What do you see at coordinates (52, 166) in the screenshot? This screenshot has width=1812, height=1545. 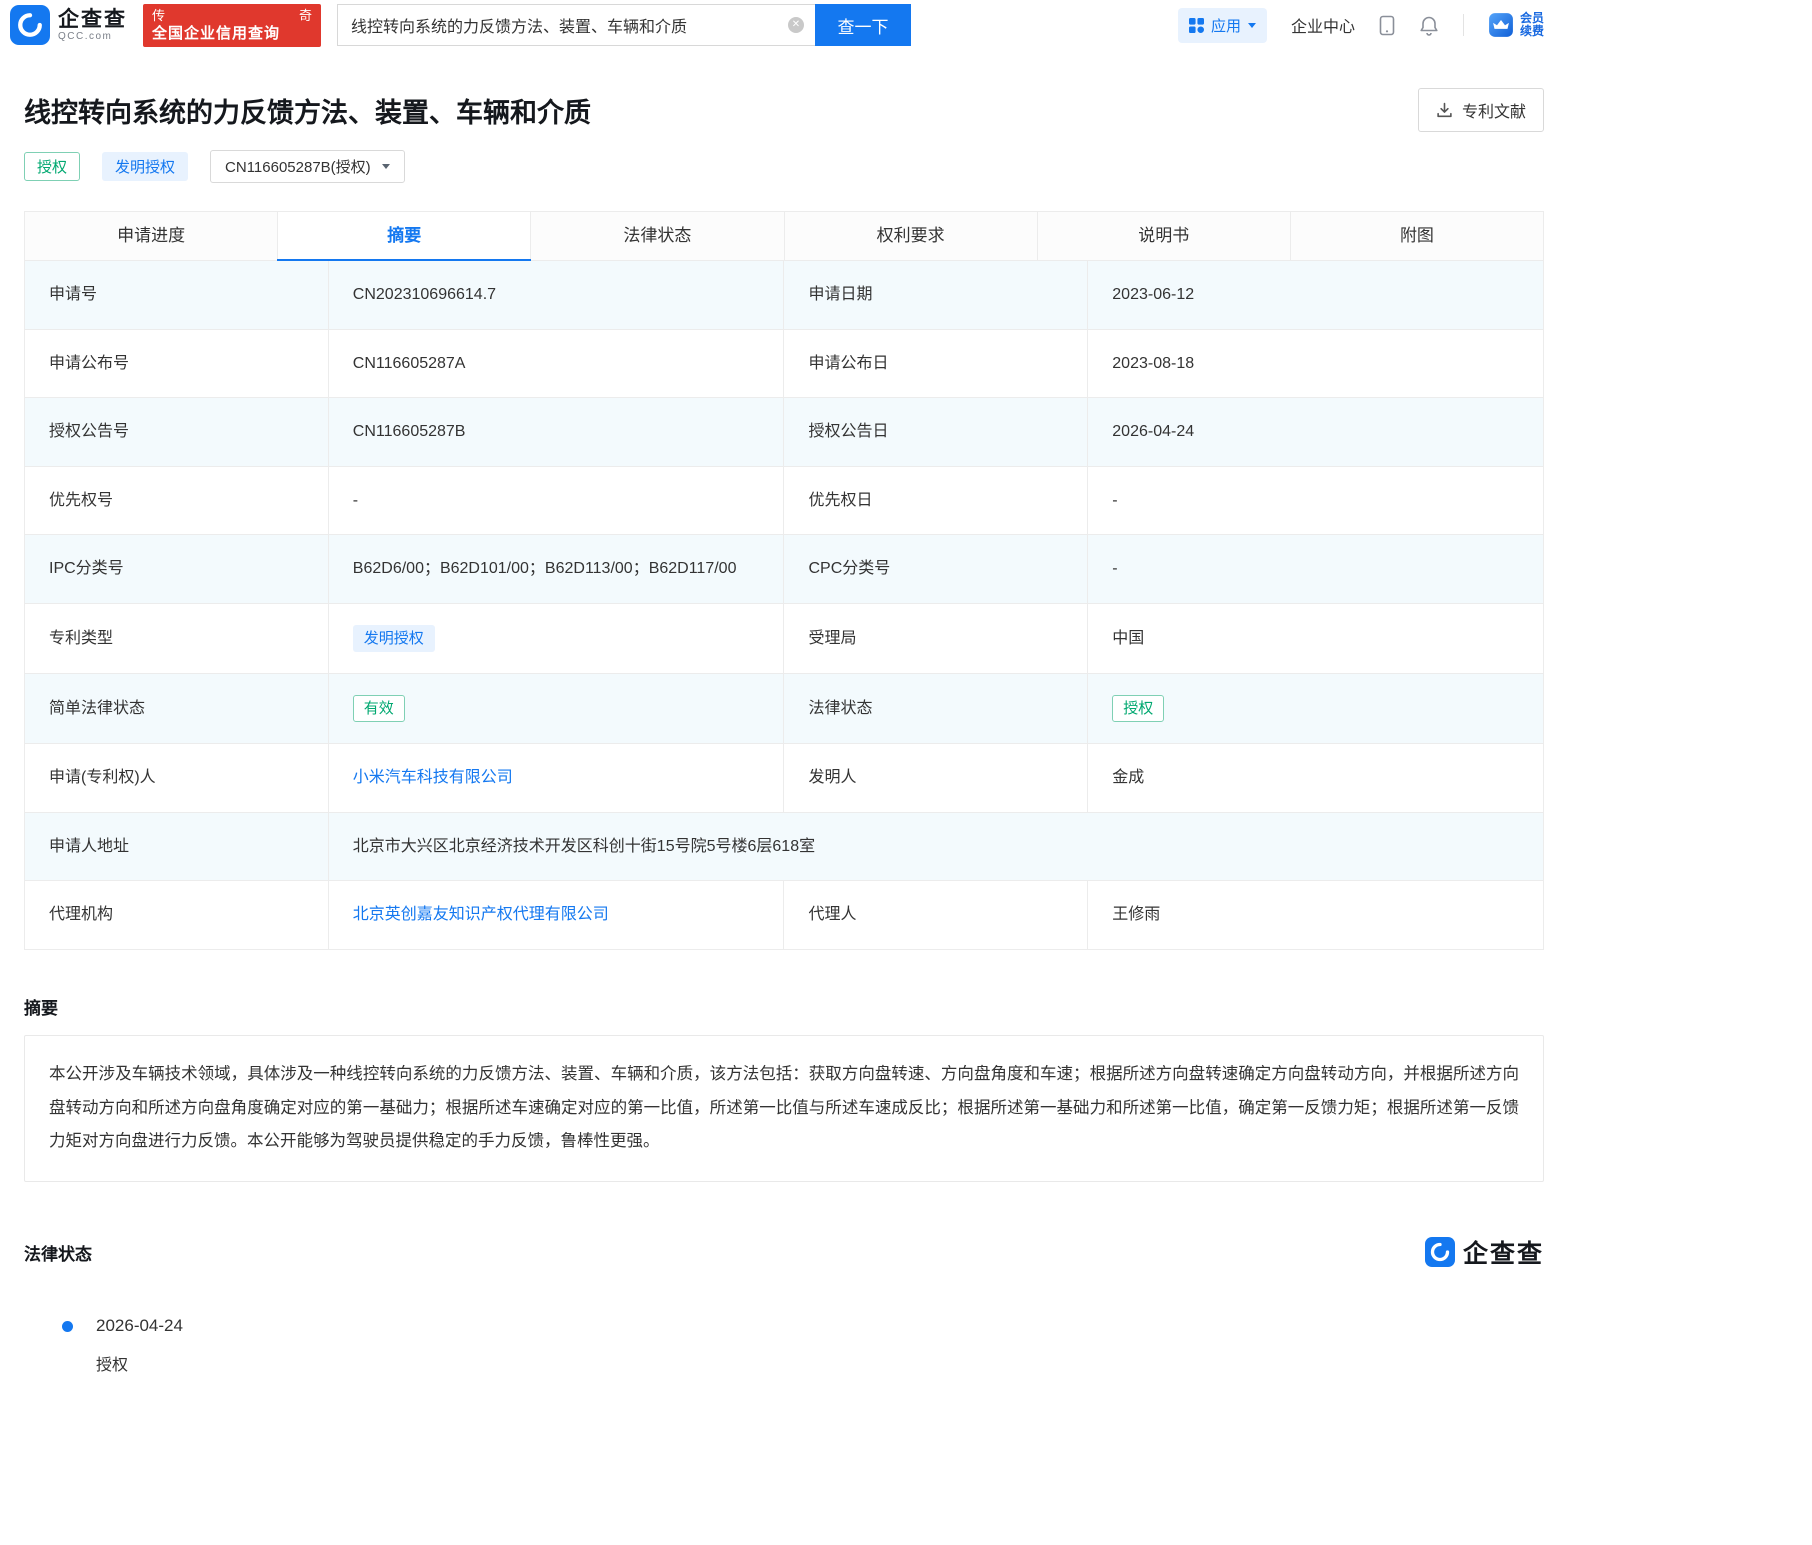 I see `grant-status-badge: 授权` at bounding box center [52, 166].